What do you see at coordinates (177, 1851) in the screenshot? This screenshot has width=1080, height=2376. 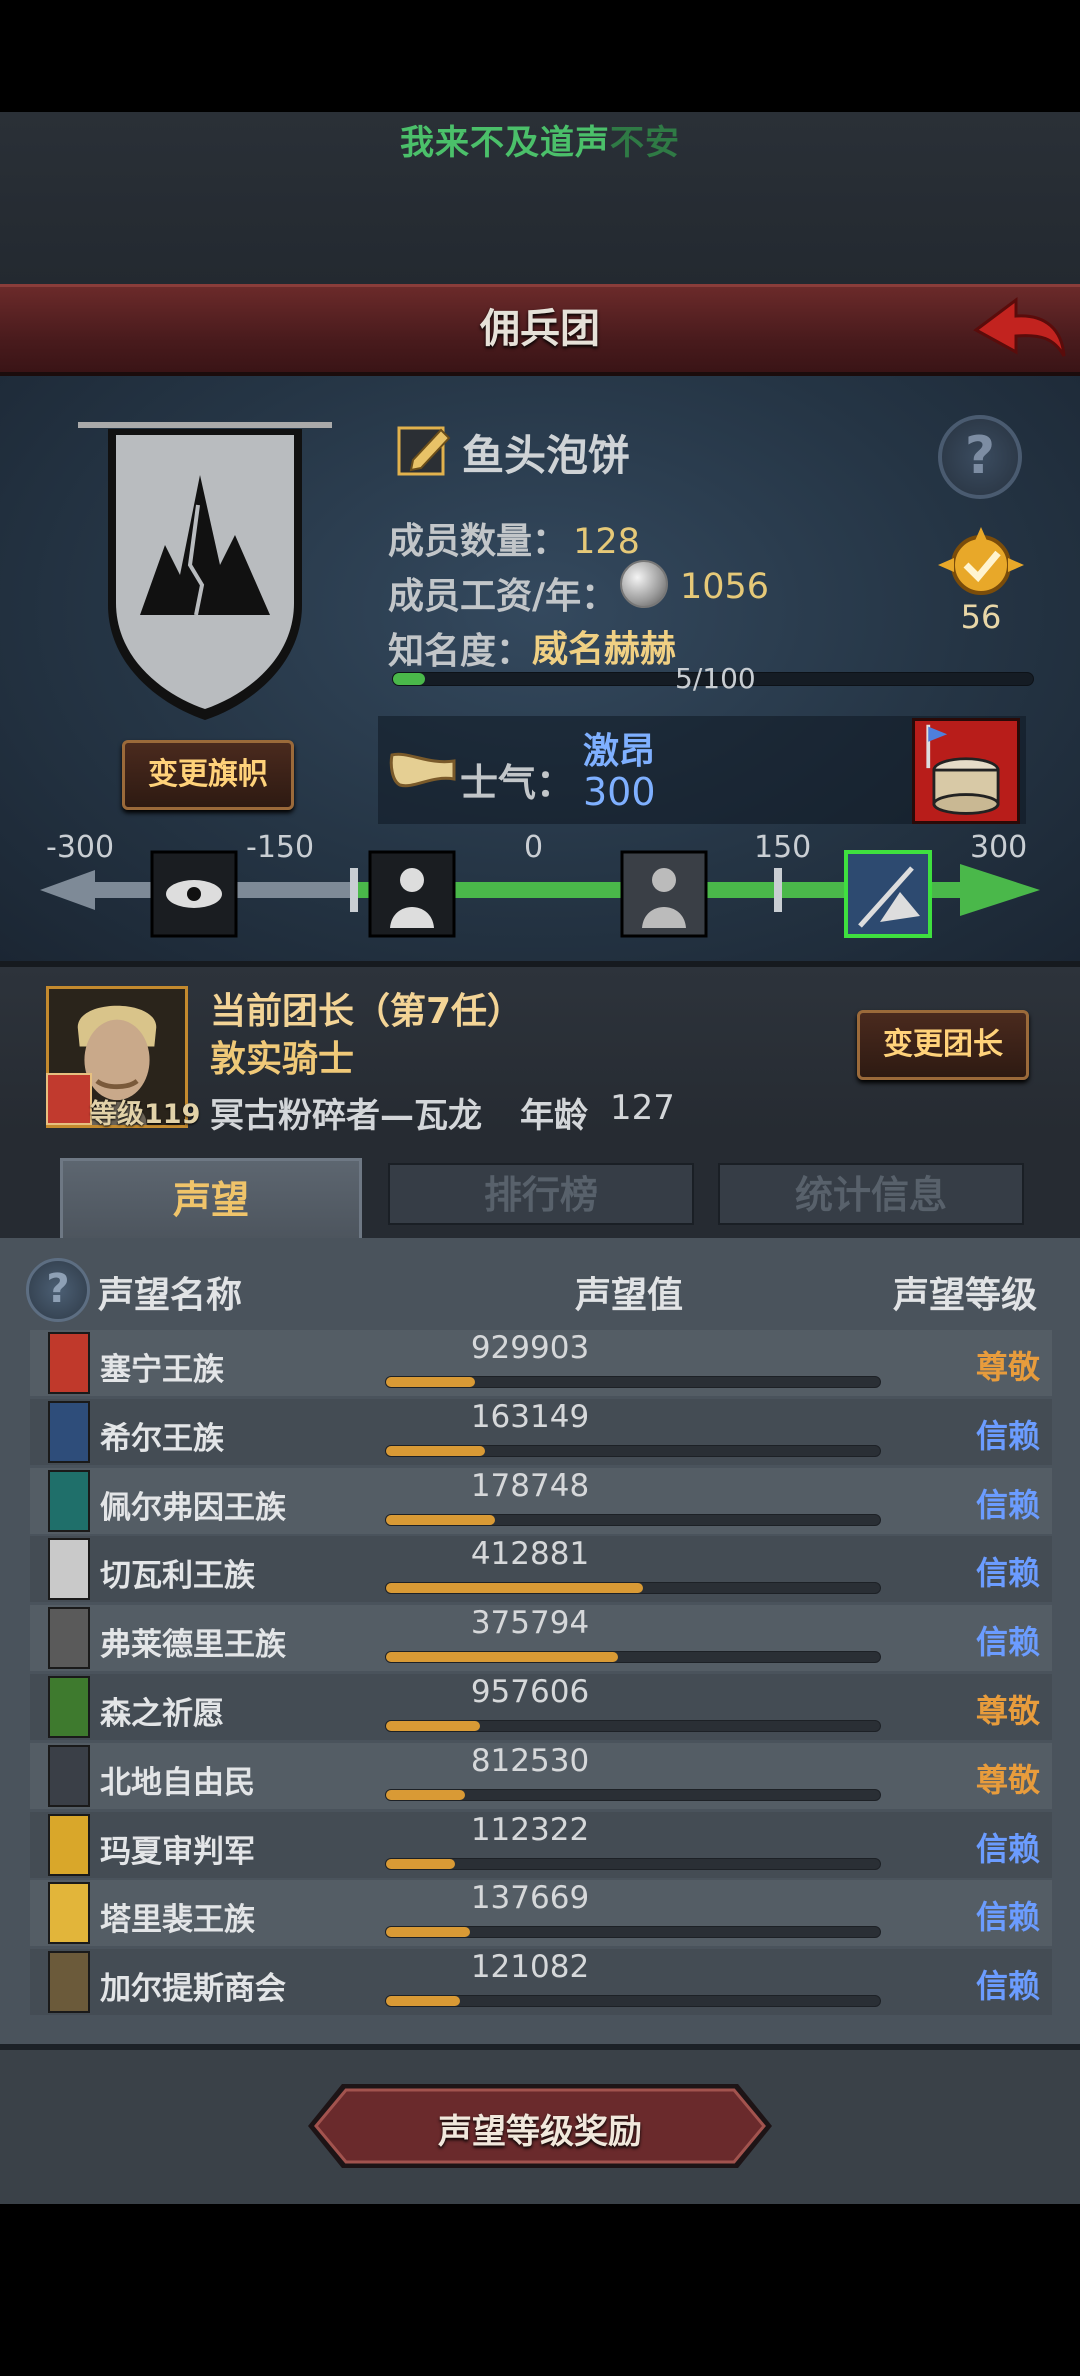 I see `faction-name: 玛夏审判军` at bounding box center [177, 1851].